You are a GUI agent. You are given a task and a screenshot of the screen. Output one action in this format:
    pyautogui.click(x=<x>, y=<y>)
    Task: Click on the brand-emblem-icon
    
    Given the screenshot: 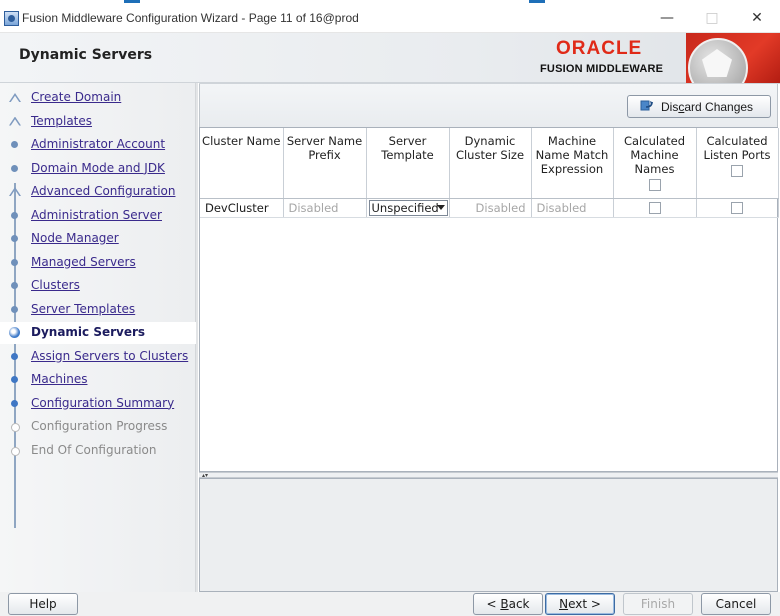 What is the action you would take?
    pyautogui.click(x=733, y=58)
    